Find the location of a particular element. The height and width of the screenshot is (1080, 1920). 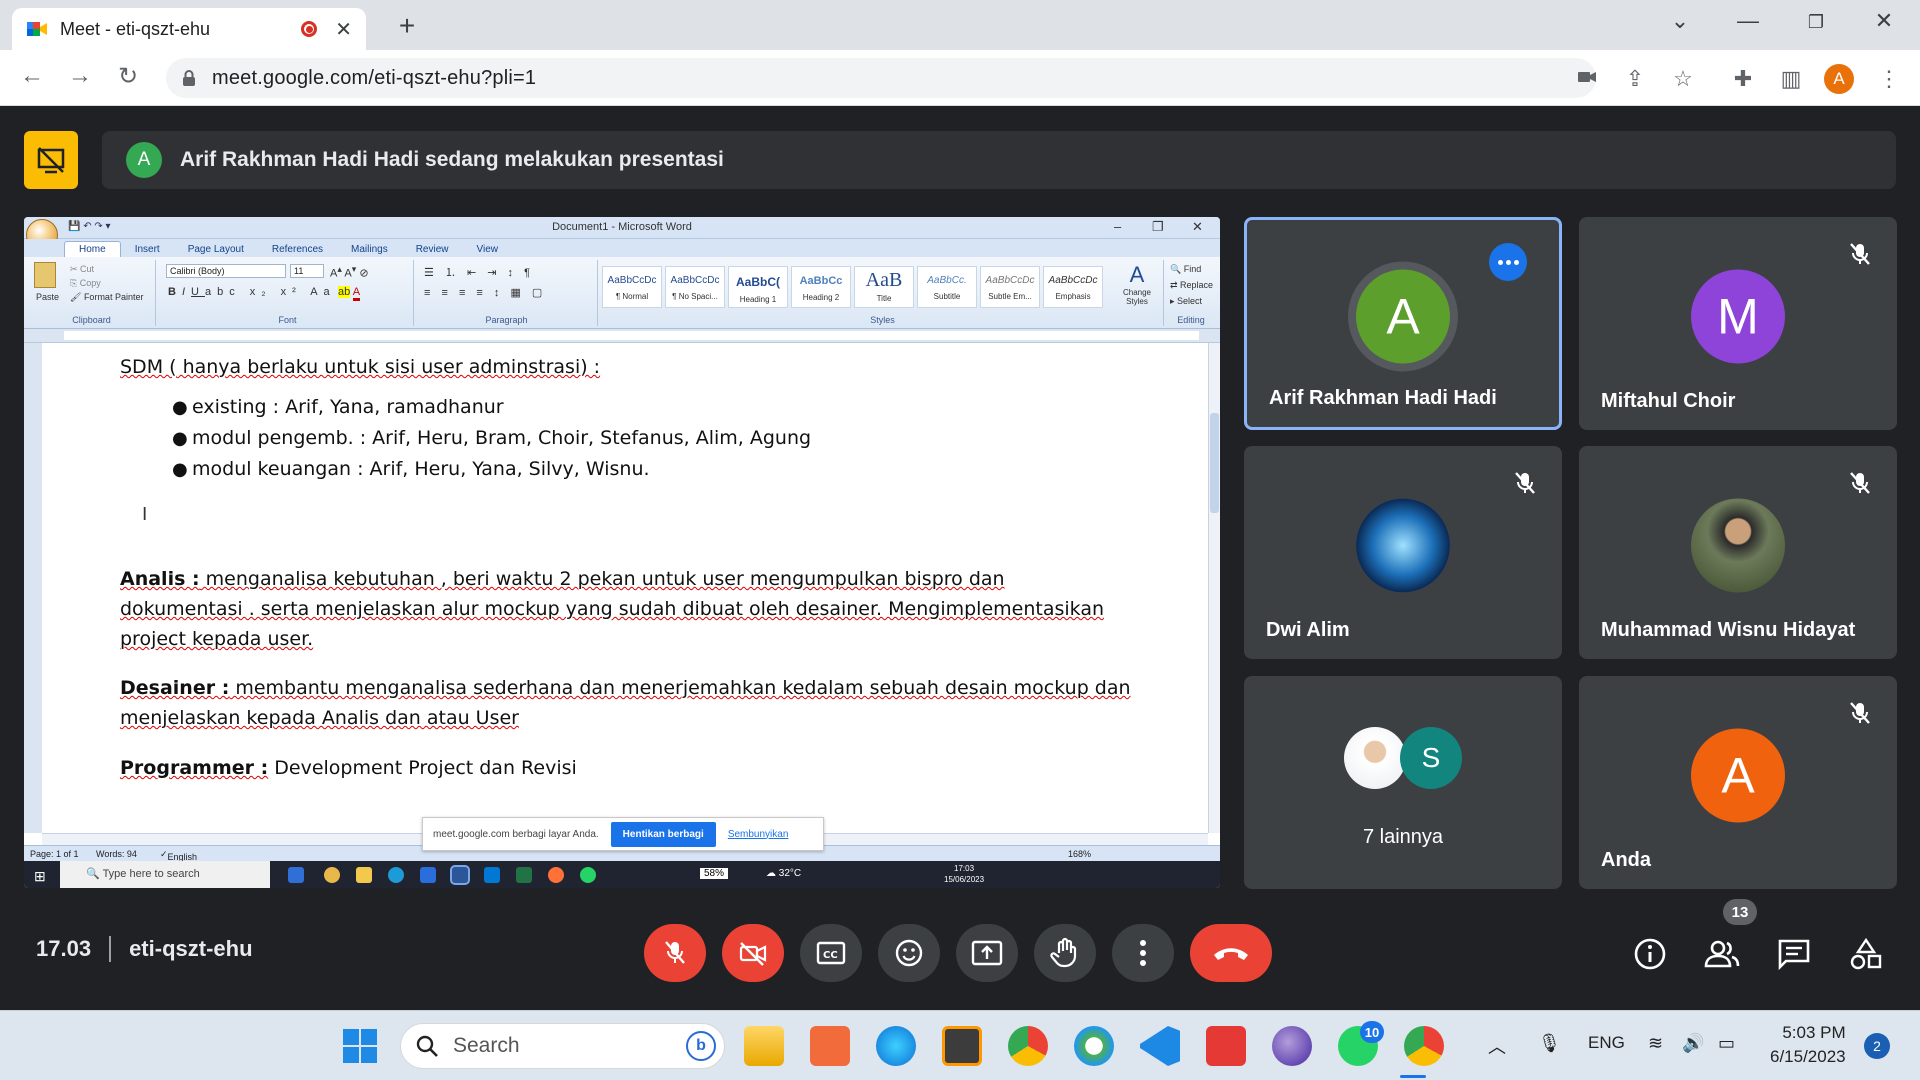

participant-tile-miftahul: M Miftahul Choir is located at coordinates (1738, 323).